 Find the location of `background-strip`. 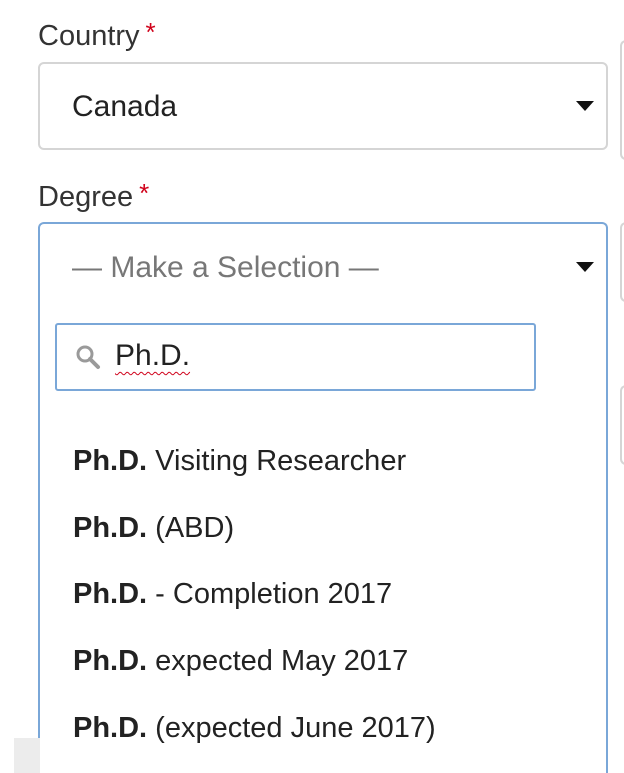

background-strip is located at coordinates (27, 755).